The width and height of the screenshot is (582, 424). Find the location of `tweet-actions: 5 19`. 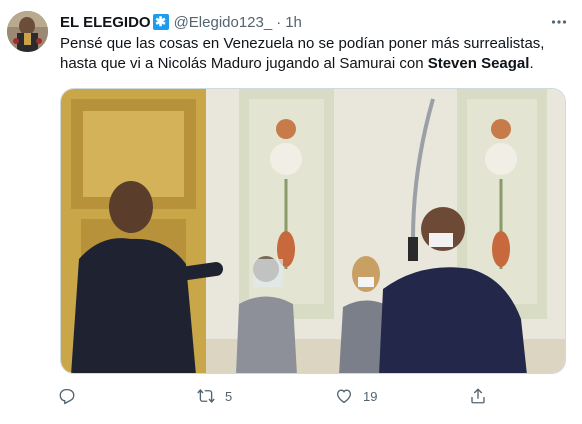

tweet-actions: 5 19 is located at coordinates (272, 396).